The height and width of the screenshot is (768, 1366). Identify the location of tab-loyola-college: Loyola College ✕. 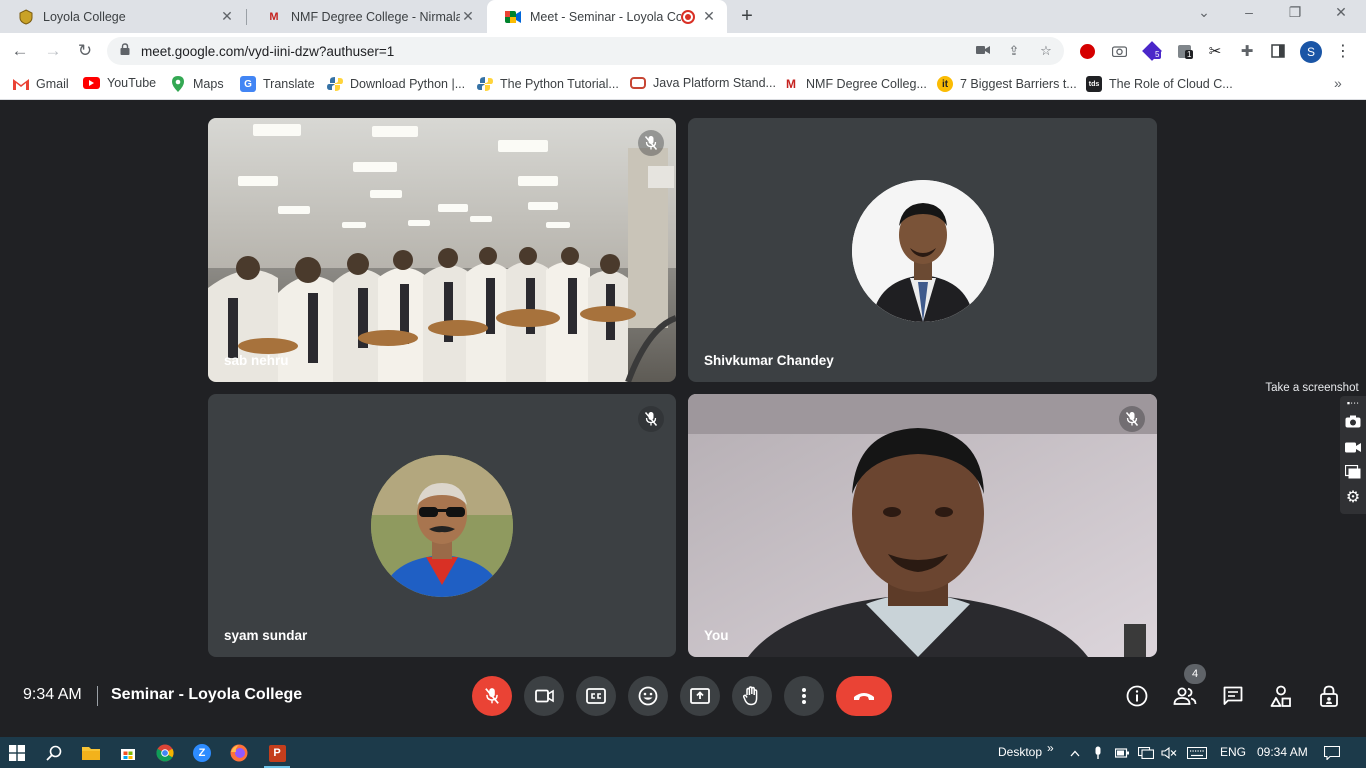
(122, 16).